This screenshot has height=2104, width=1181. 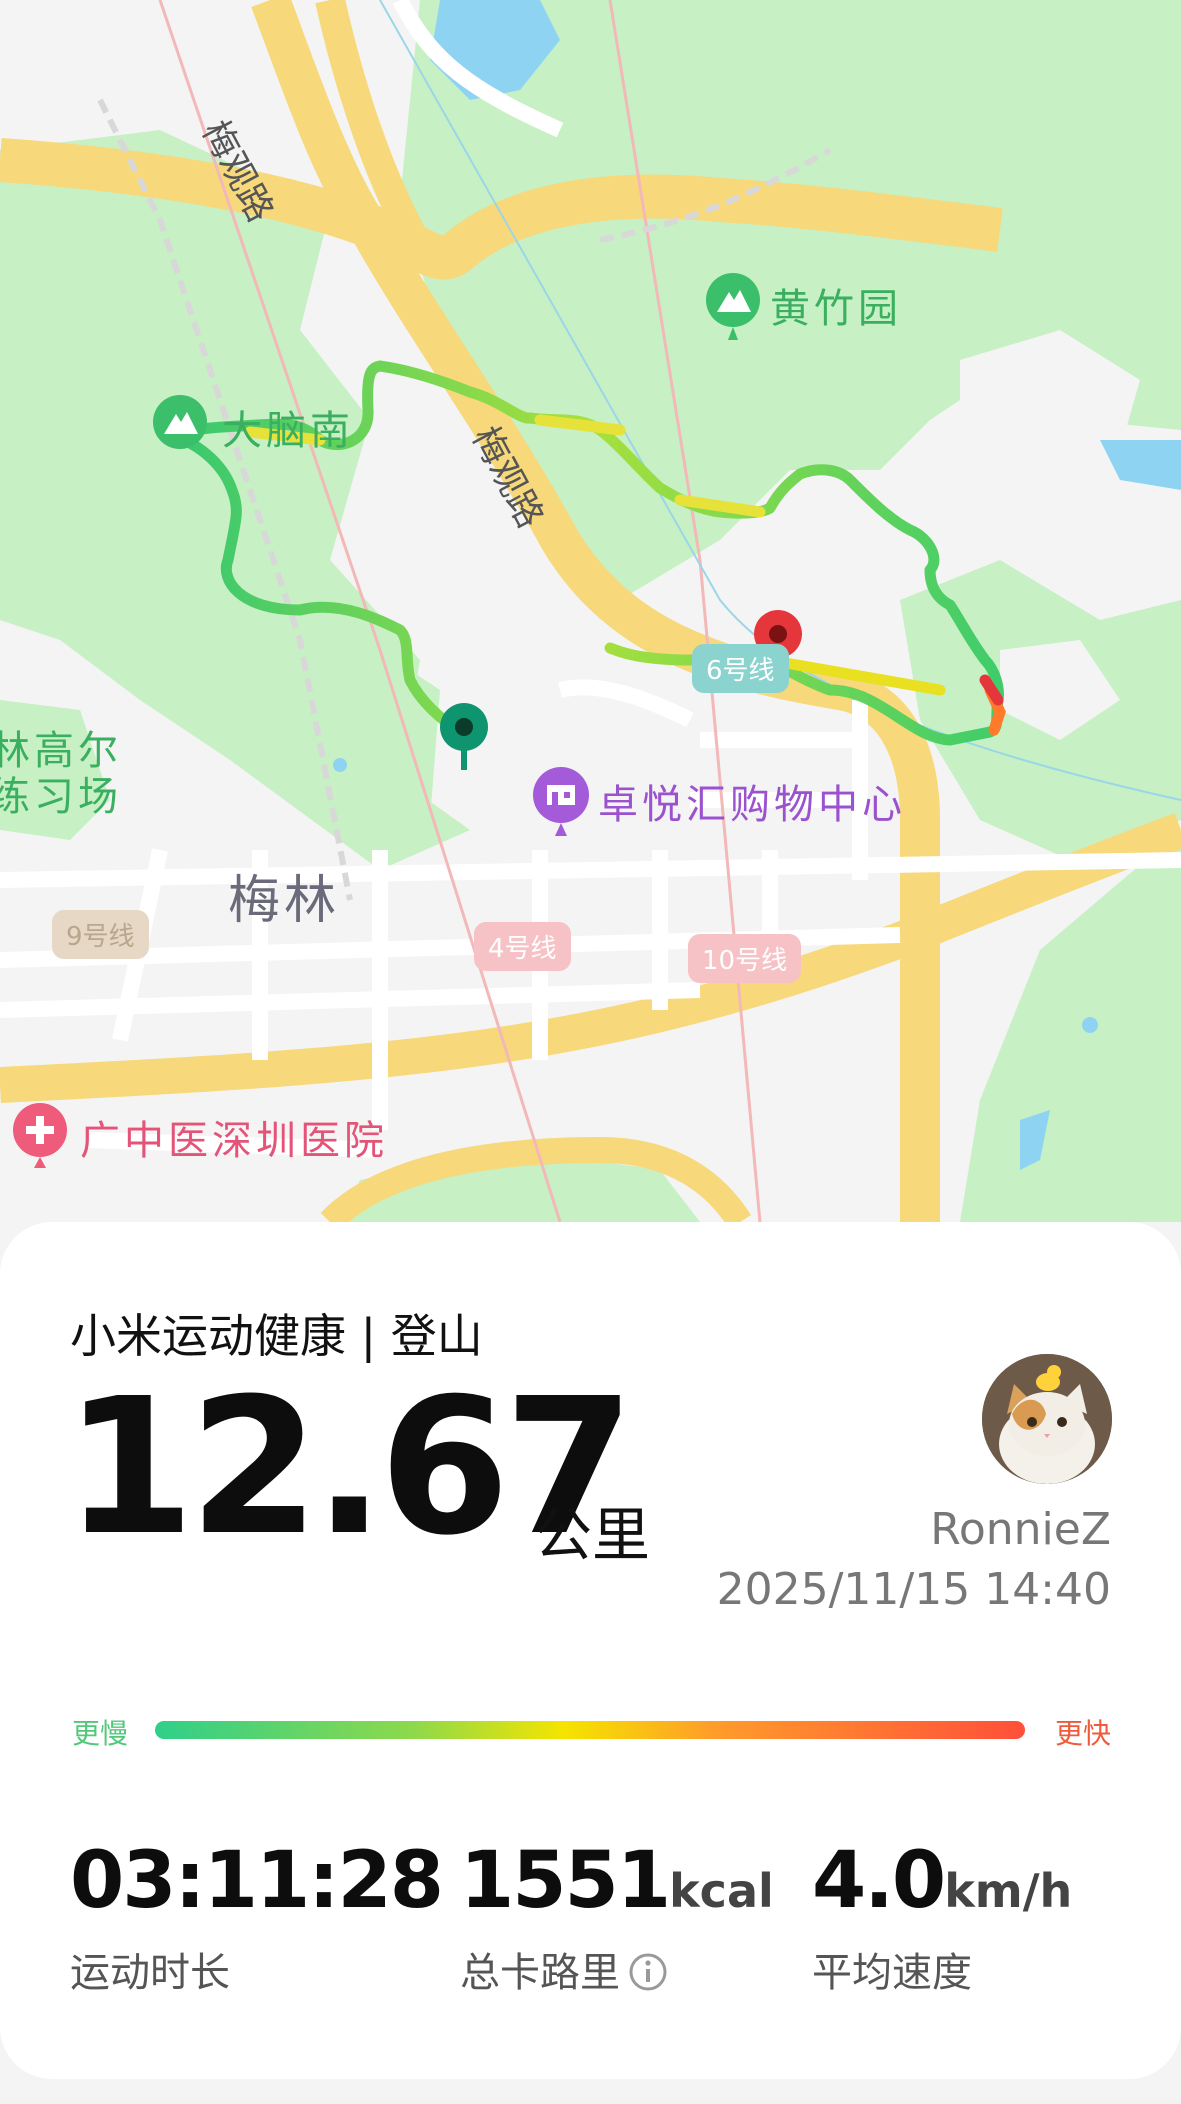 What do you see at coordinates (257, 1881) in the screenshot?
I see `stat-duration-value: 03:11:28` at bounding box center [257, 1881].